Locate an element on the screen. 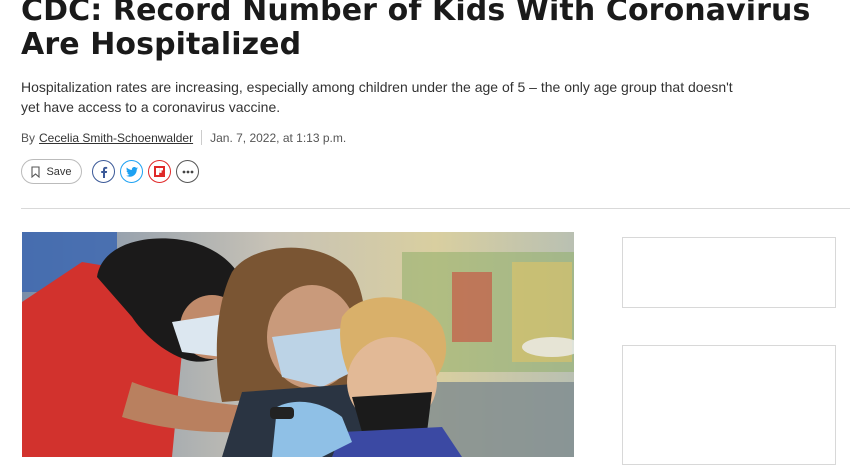  flipboard-share-button is located at coordinates (159, 171).